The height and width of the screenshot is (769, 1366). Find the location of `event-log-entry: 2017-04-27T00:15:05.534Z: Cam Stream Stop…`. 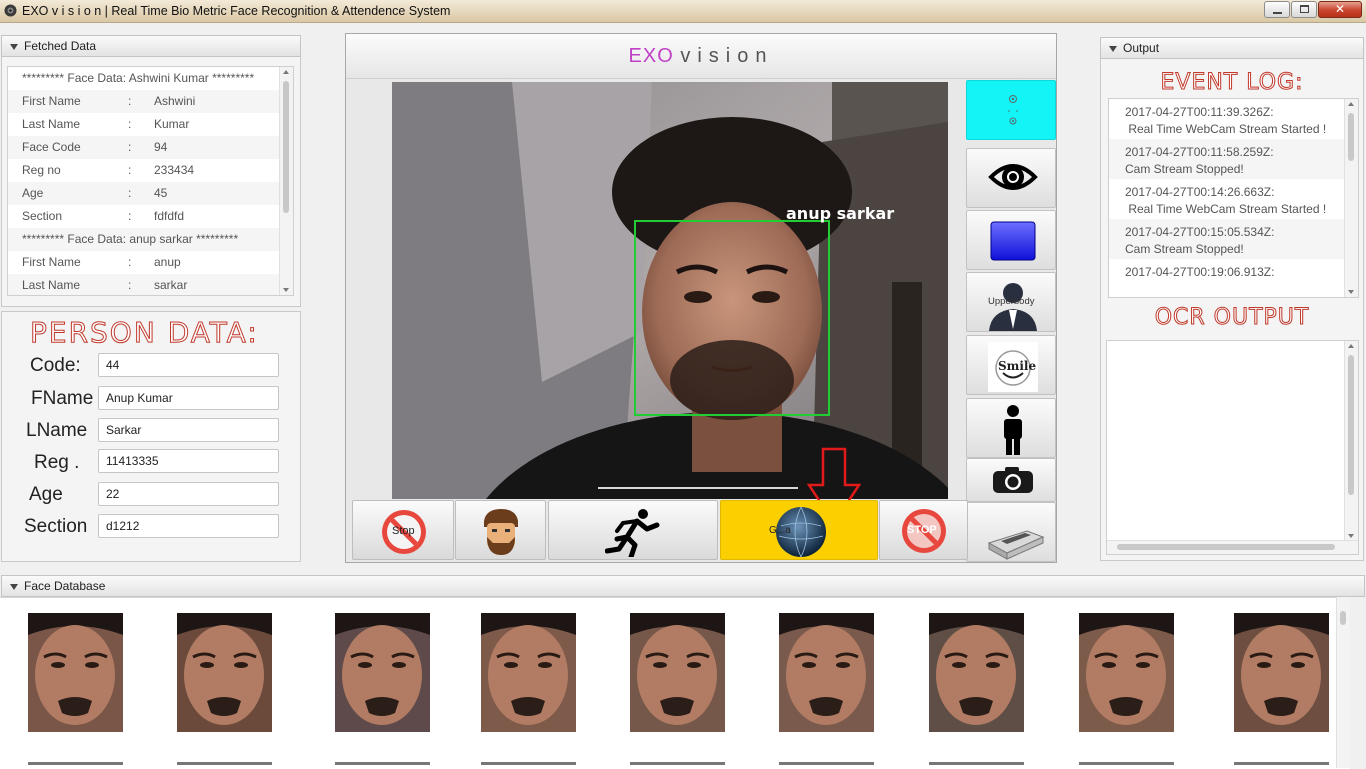

event-log-entry: 2017-04-27T00:15:05.534Z: Cam Stream Stop… is located at coordinates (1233, 239).